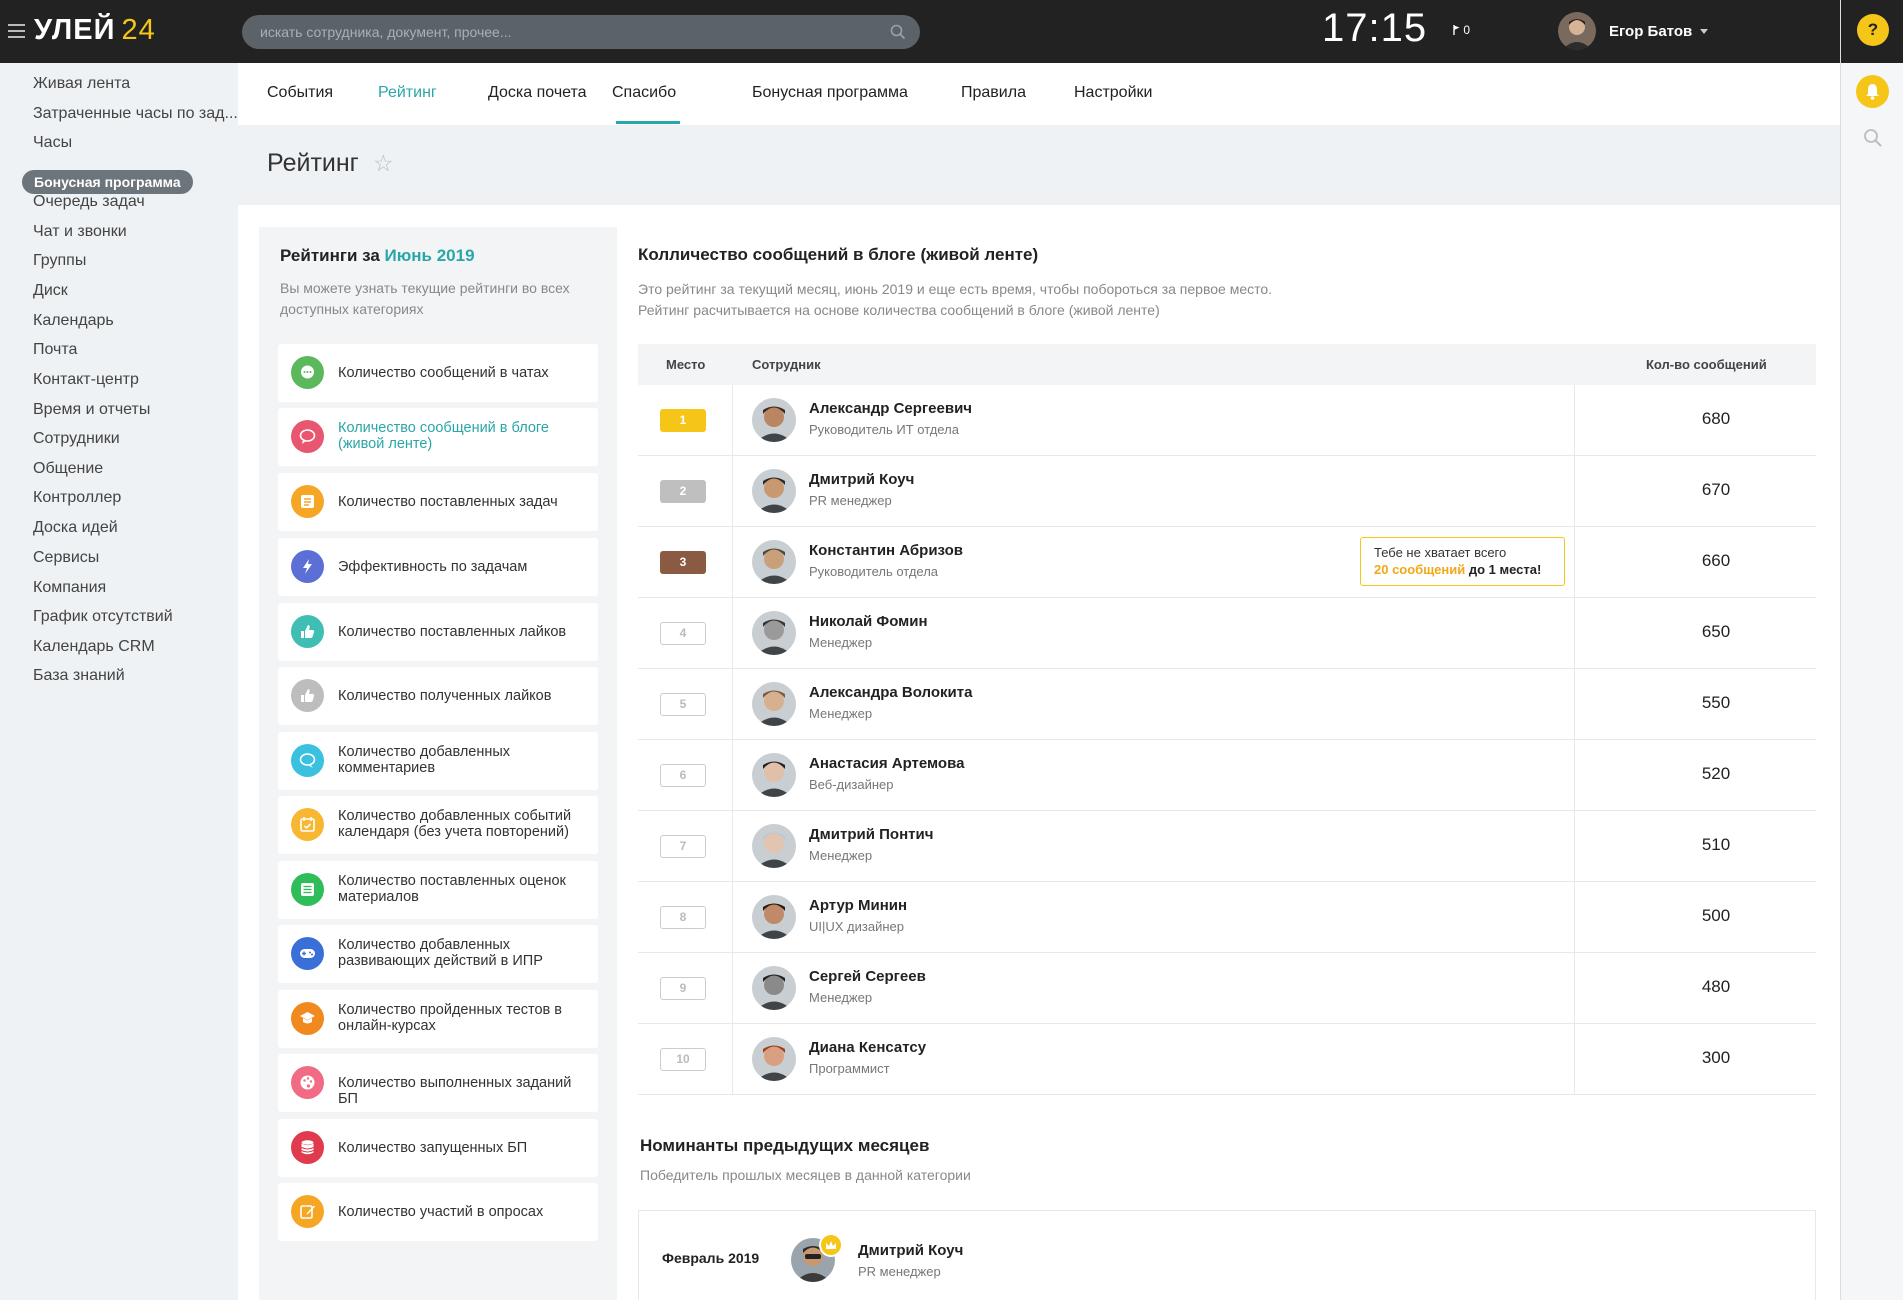  Describe the element at coordinates (1227, 988) in the screenshot. I see `table-row: 9 Сергей Сергеев Менеджер 480` at that location.